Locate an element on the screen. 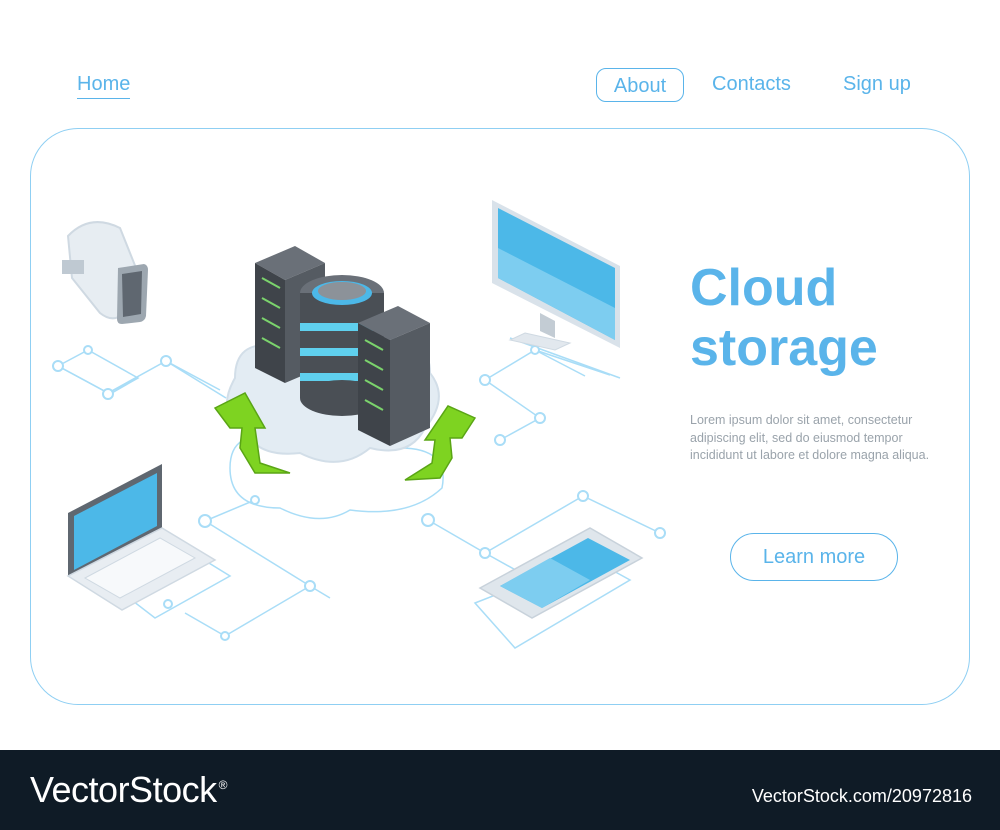 Image resolution: width=1000 pixels, height=830 pixels. monitor-icon is located at coordinates (556, 275).